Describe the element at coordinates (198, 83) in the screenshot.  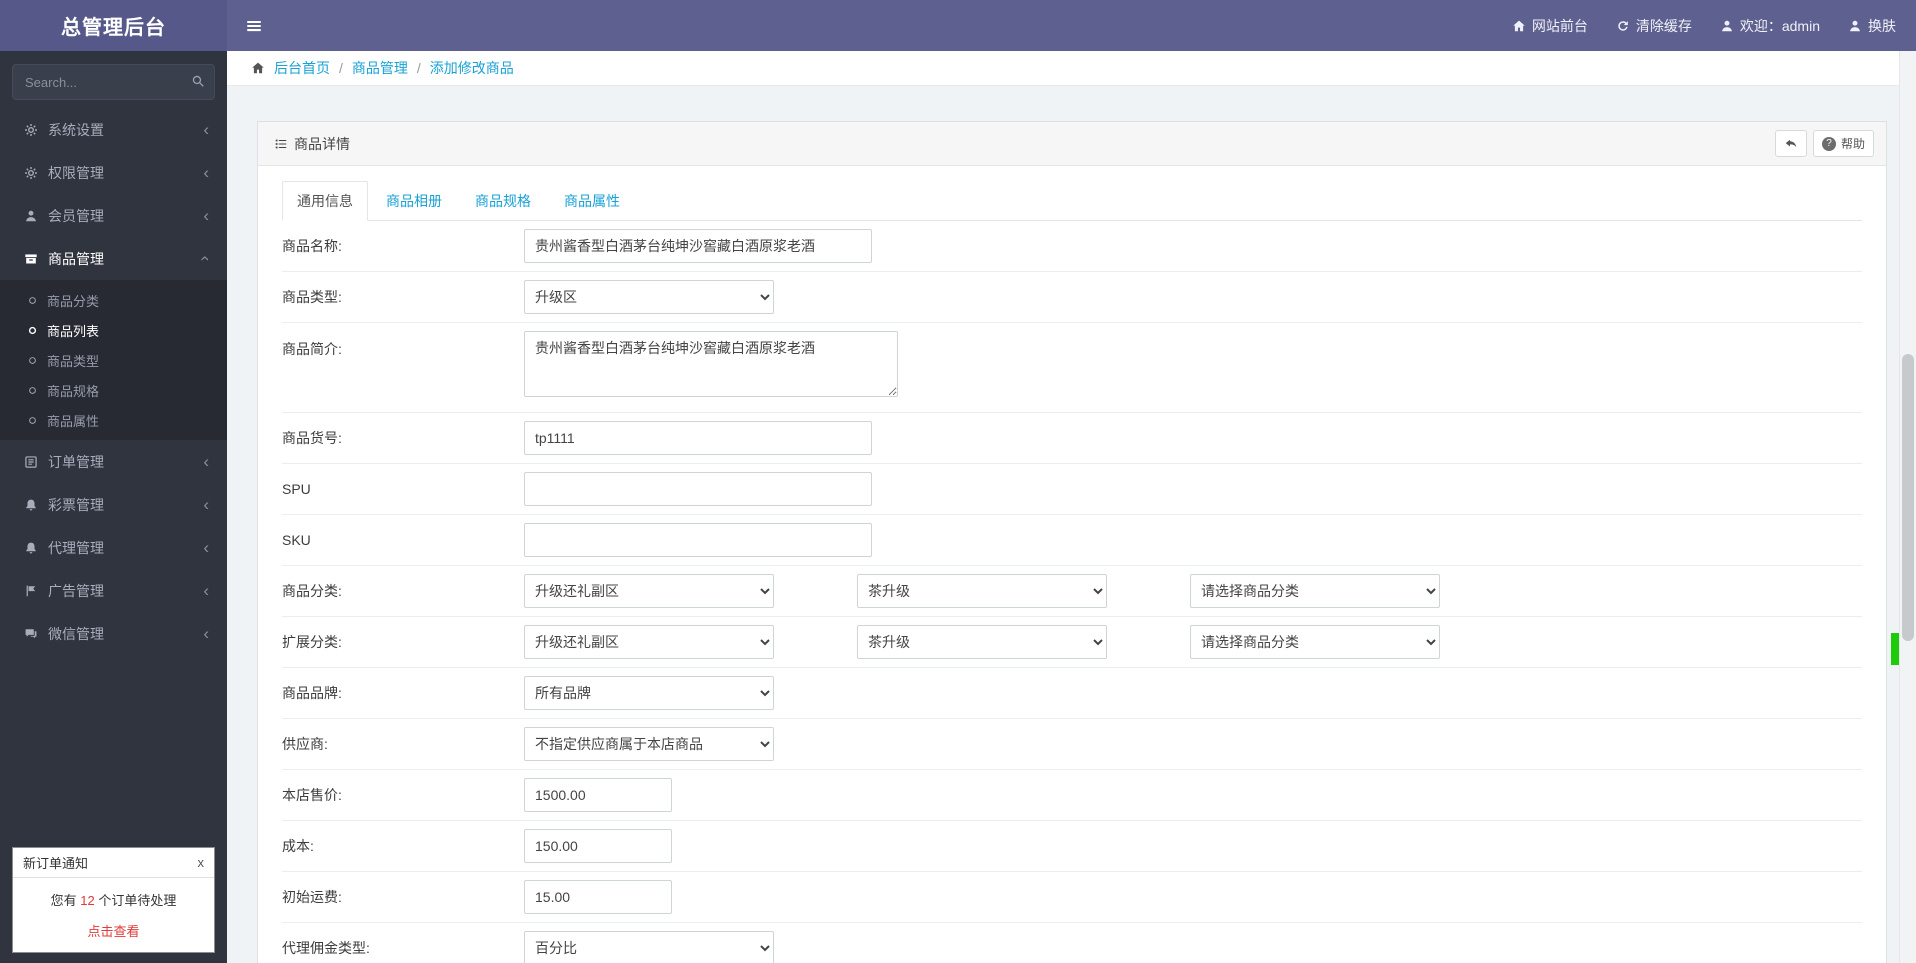
I see `search-icon` at that location.